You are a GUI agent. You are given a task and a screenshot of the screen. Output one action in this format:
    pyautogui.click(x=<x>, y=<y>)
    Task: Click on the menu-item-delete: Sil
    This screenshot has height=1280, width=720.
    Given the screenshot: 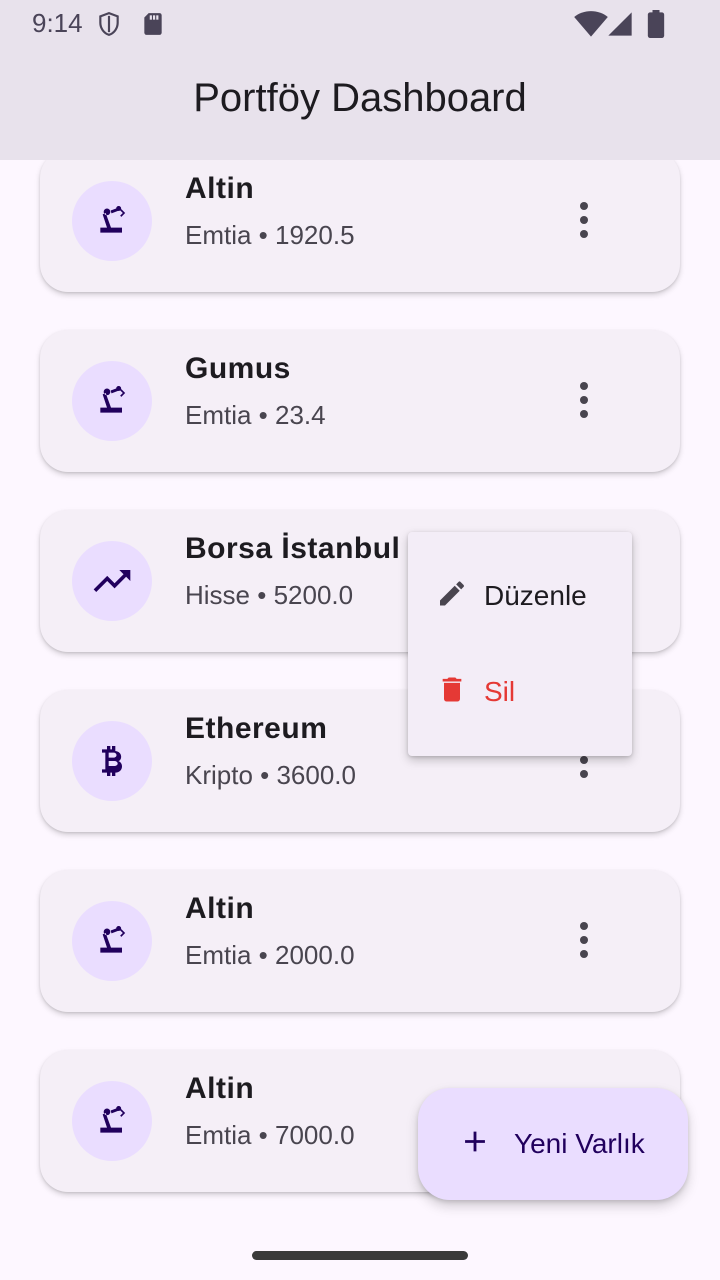 What is the action you would take?
    pyautogui.click(x=520, y=692)
    